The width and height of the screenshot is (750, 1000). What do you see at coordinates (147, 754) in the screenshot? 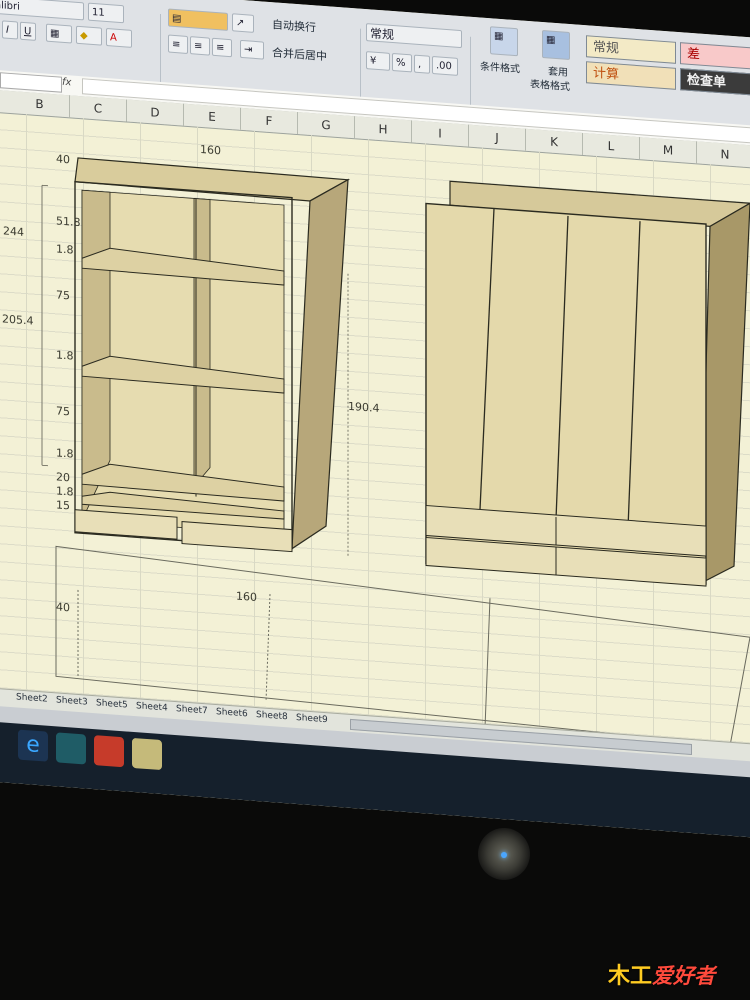
I see `excel-icon` at bounding box center [147, 754].